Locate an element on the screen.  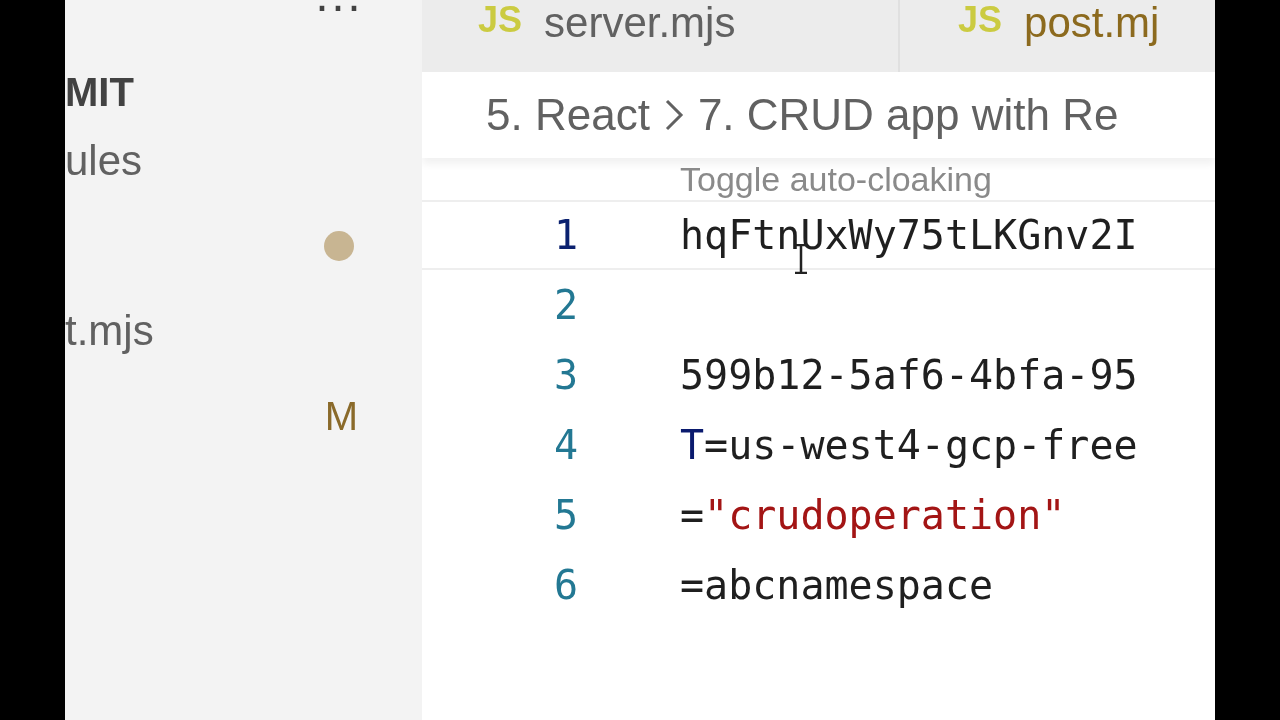
line-number: 5 is located at coordinates (565, 515).